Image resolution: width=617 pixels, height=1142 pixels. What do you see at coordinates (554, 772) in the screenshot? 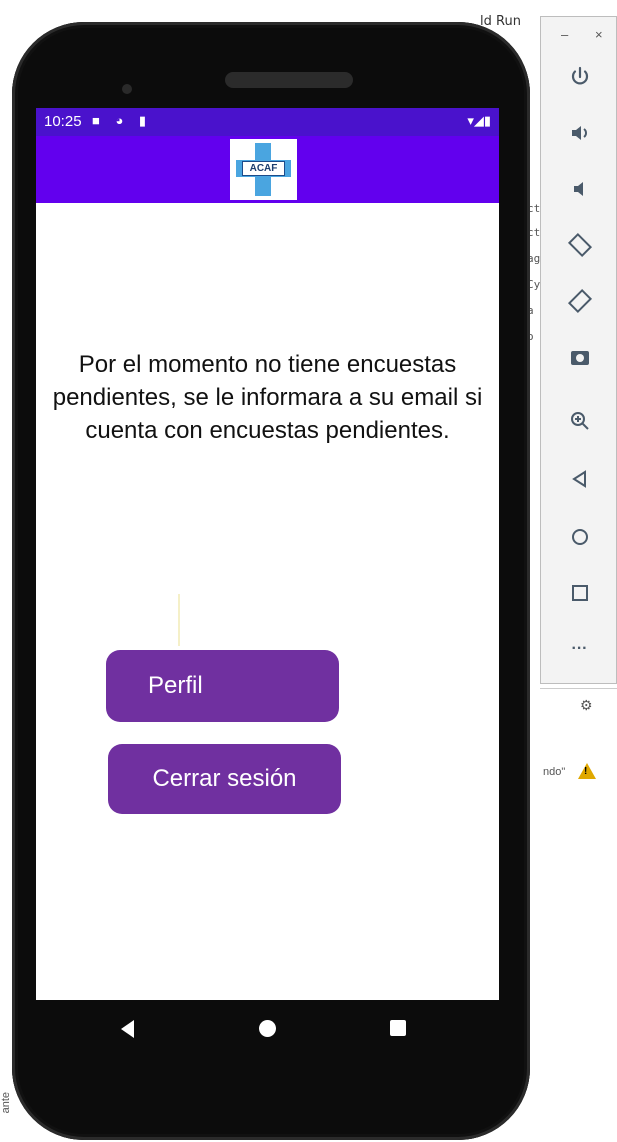
I see `ide-warning-label: ndo"` at bounding box center [554, 772].